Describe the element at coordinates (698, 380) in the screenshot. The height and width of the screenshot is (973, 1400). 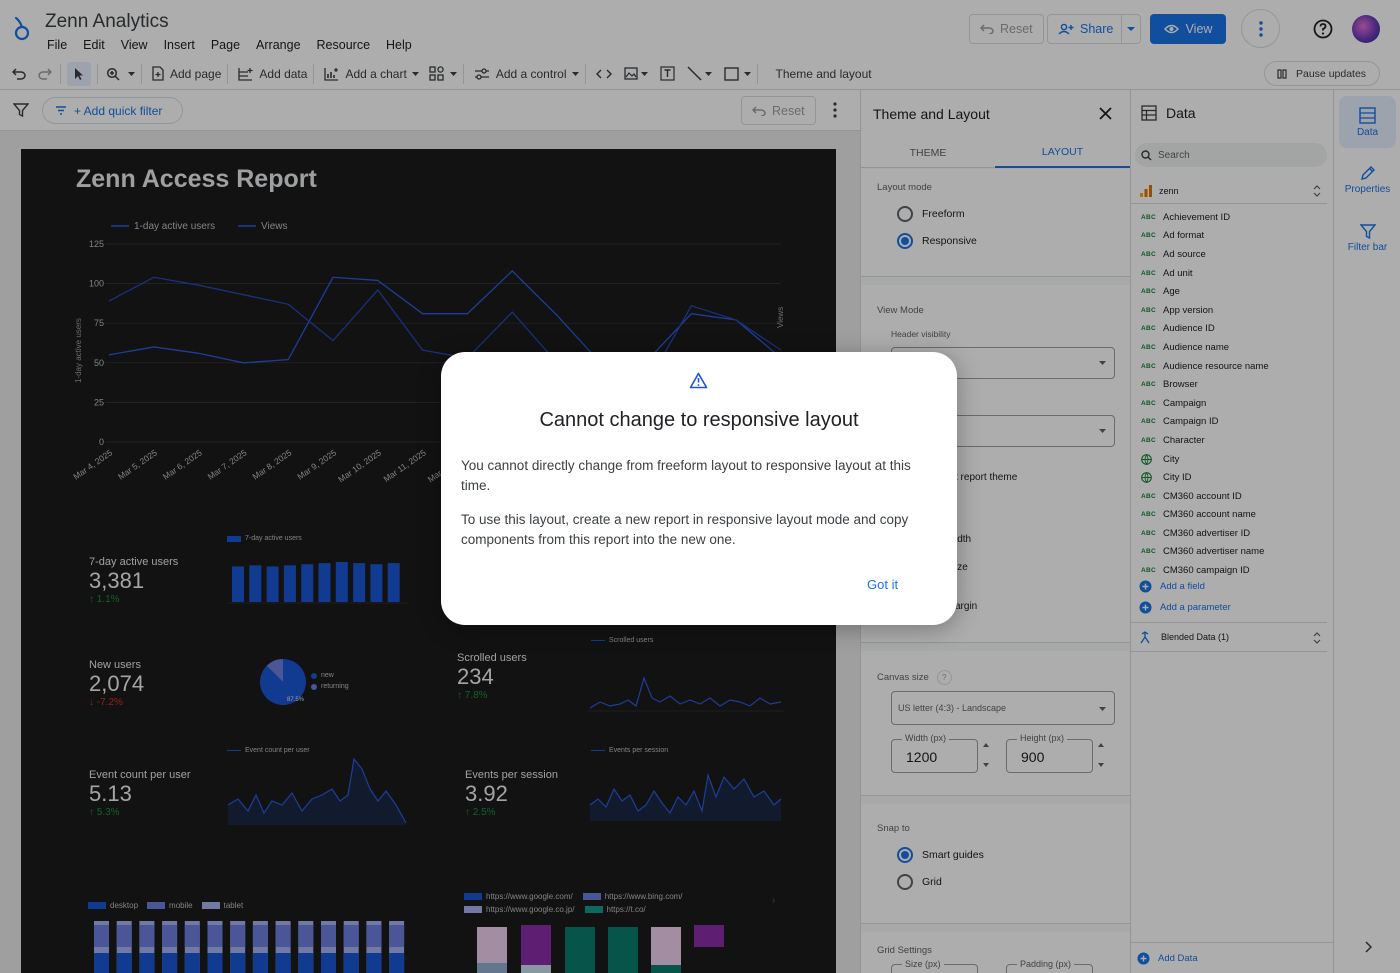
I see `warning-icon` at that location.